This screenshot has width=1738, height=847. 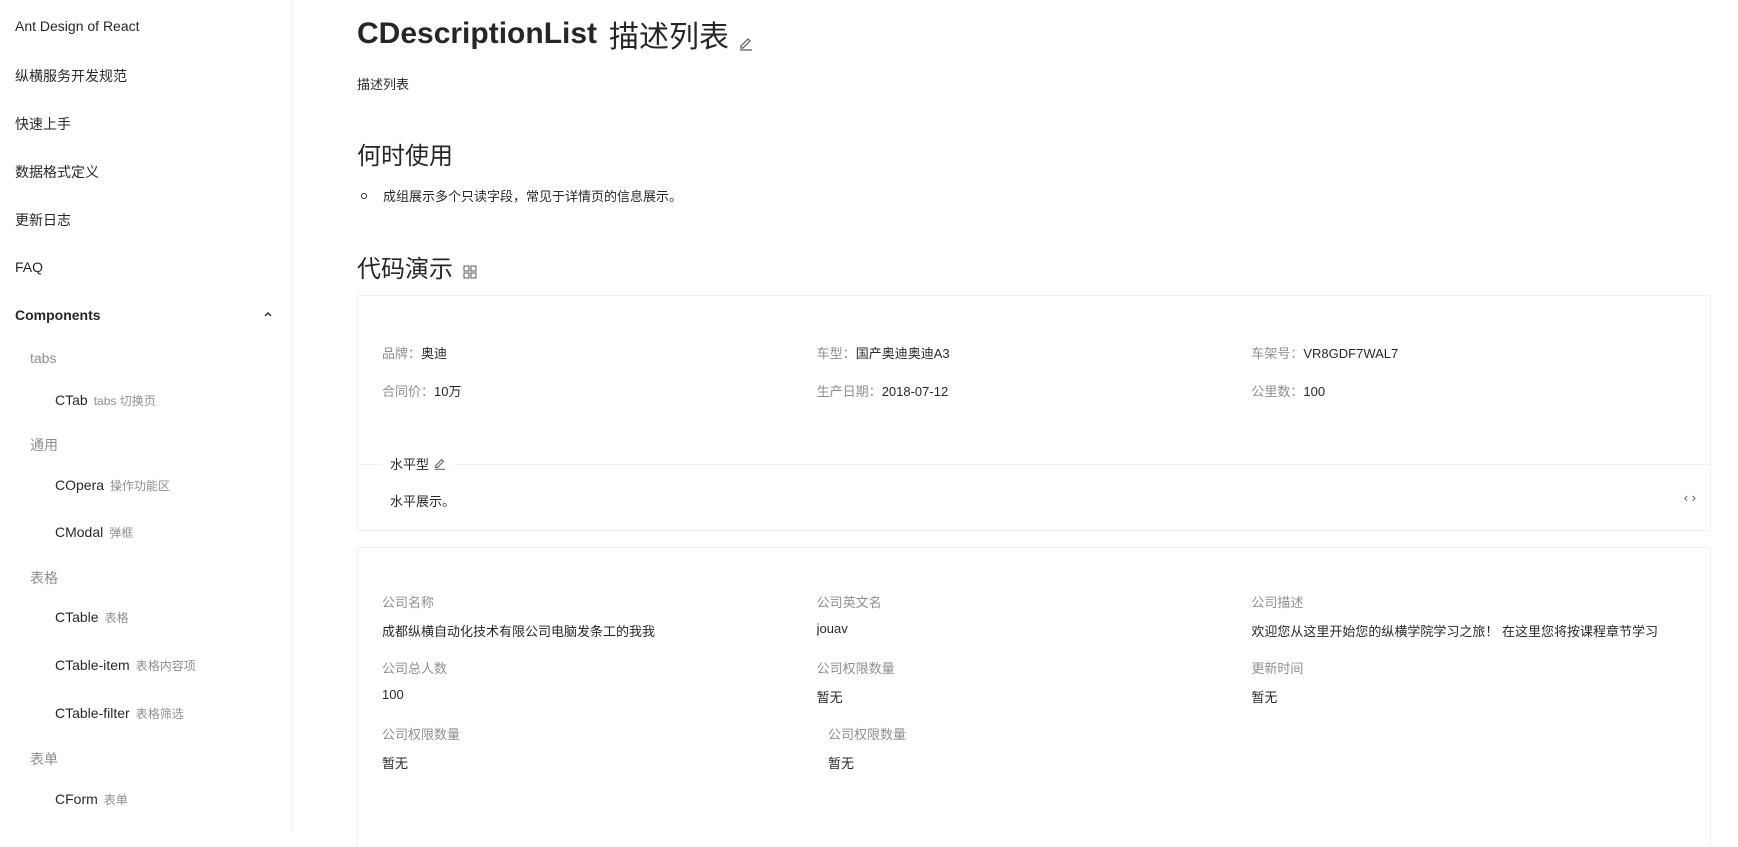 I want to click on description-label: 合同价：, so click(x=408, y=391).